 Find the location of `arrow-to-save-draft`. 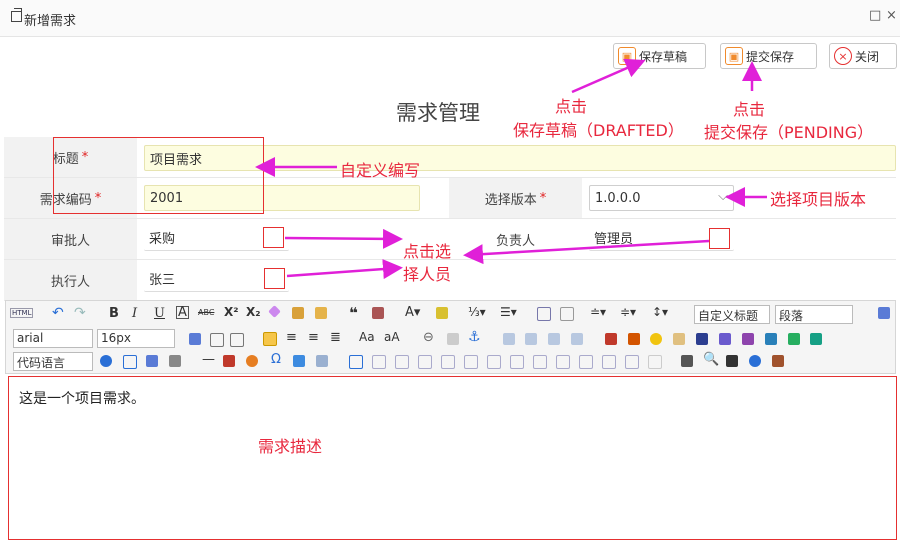

arrow-to-save-draft is located at coordinates (608, 76).